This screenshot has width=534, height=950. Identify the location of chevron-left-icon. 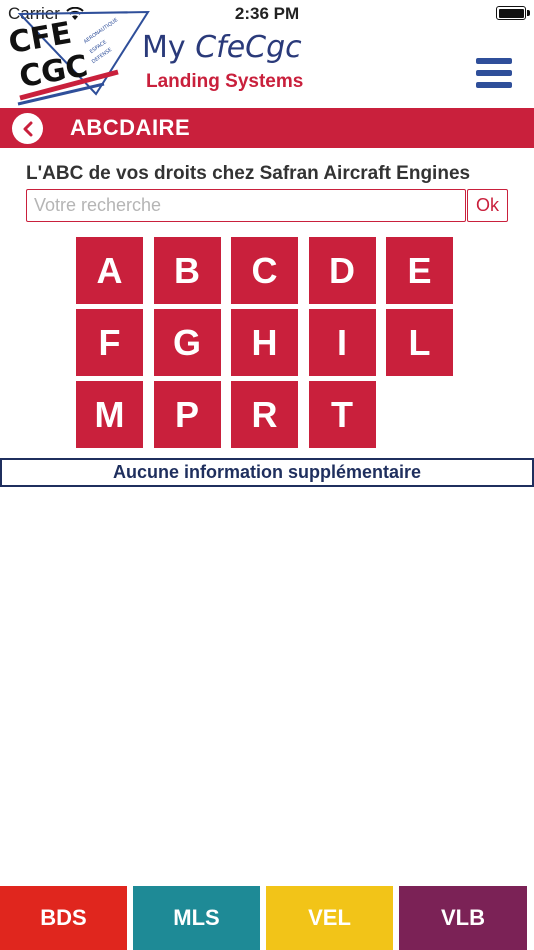
(27, 128).